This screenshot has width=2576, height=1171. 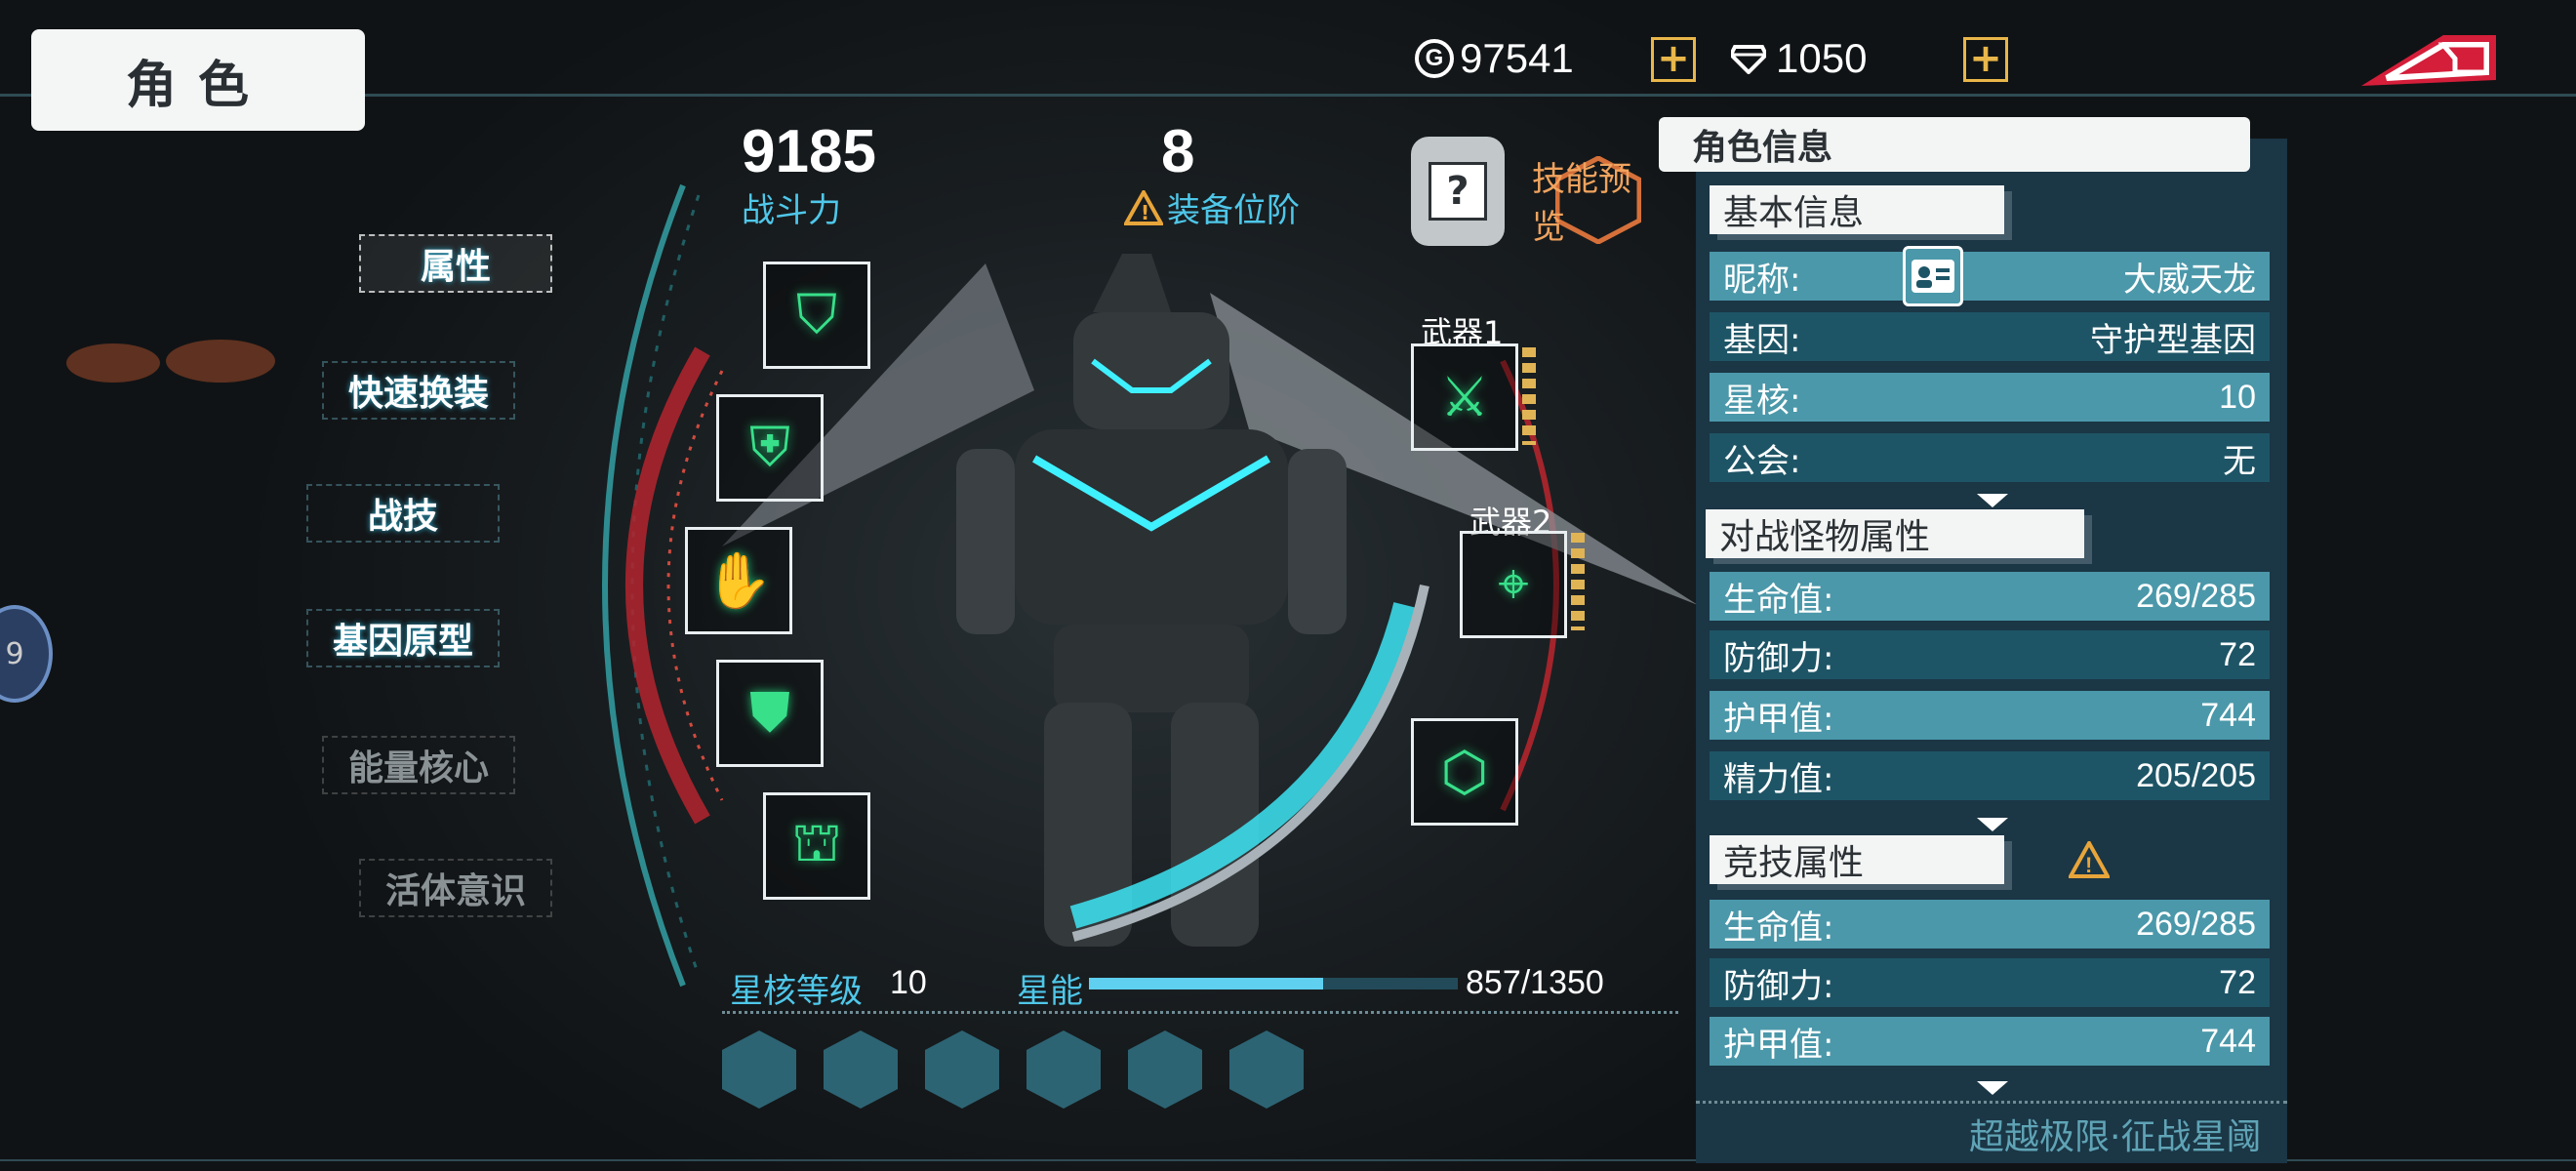 What do you see at coordinates (1857, 859) in the screenshot?
I see `pvp-attributes-tag: 竞技属性` at bounding box center [1857, 859].